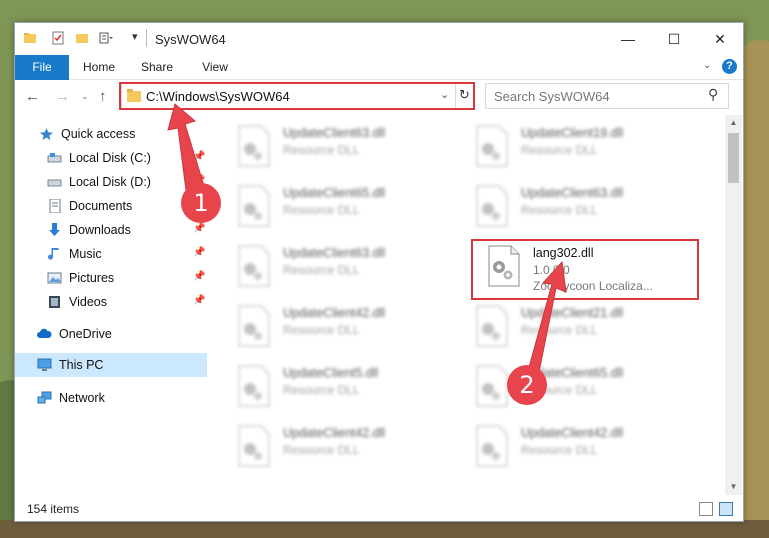 The height and width of the screenshot is (538, 769). What do you see at coordinates (92, 278) in the screenshot?
I see `nav-label: Pictures` at bounding box center [92, 278].